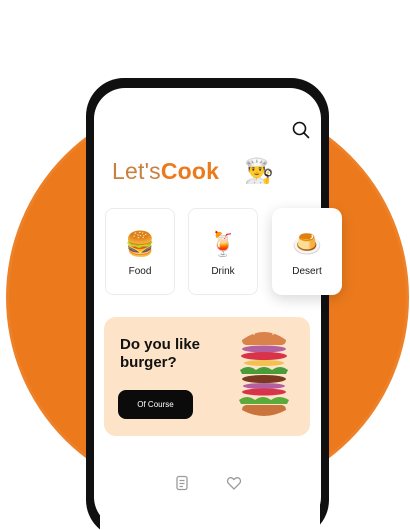 This screenshot has height=530, width=410. What do you see at coordinates (160, 353) in the screenshot?
I see `promo-title: Do you like burger?` at bounding box center [160, 353].